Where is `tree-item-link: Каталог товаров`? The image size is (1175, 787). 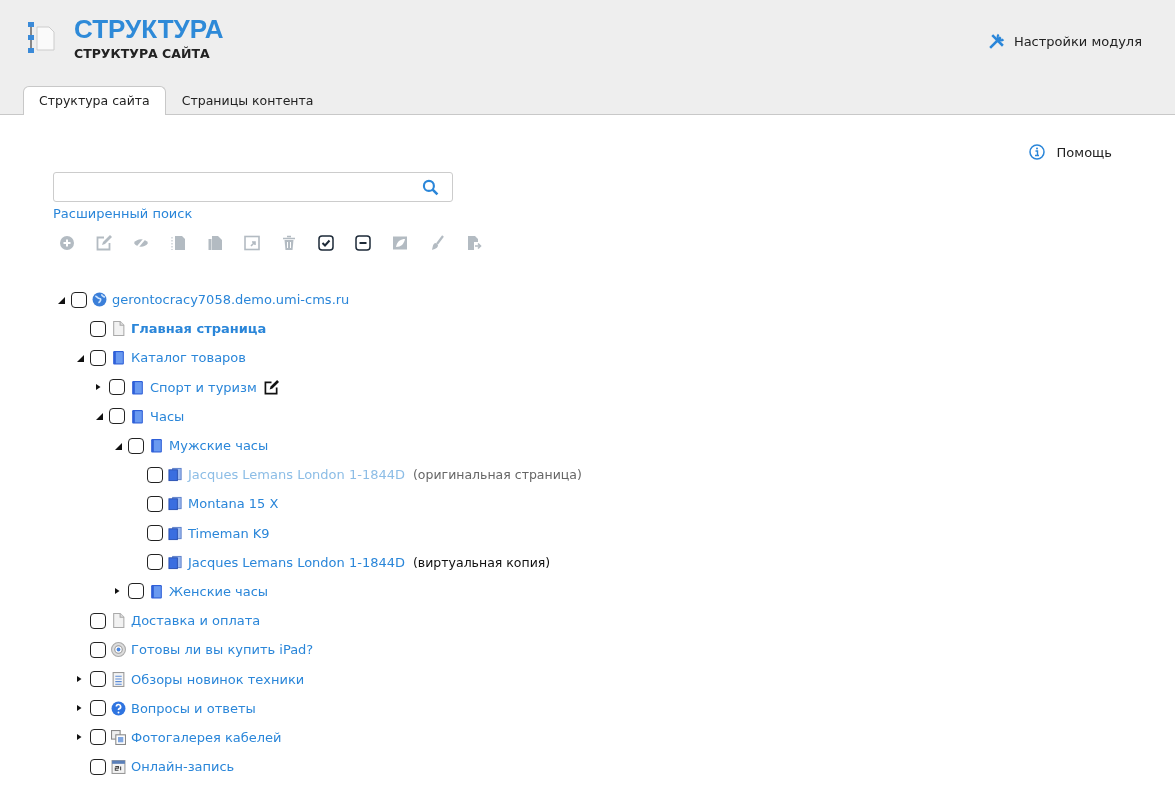
tree-item-link: Каталог товаров is located at coordinates (188, 358).